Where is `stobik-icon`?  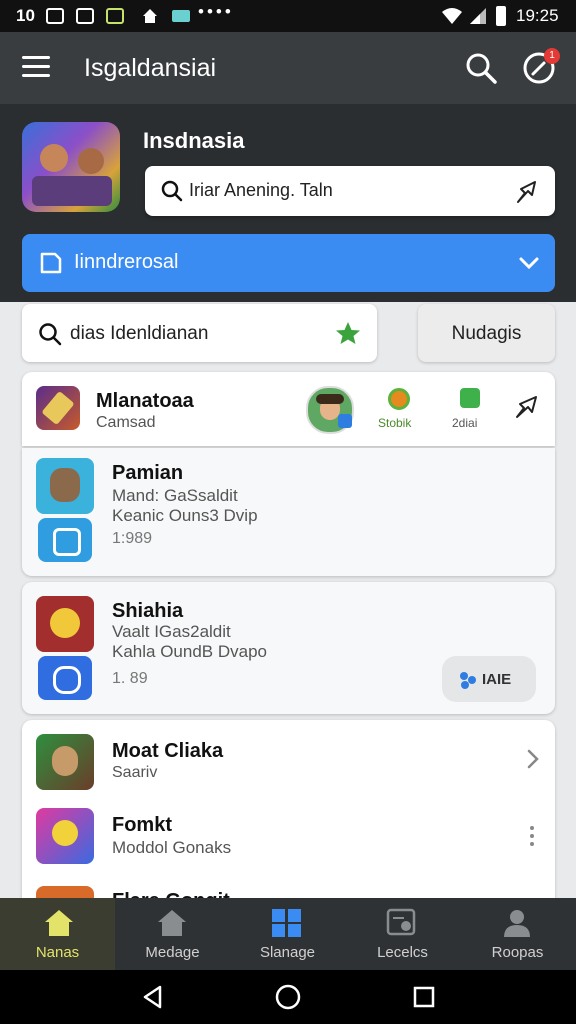 stobik-icon is located at coordinates (399, 399).